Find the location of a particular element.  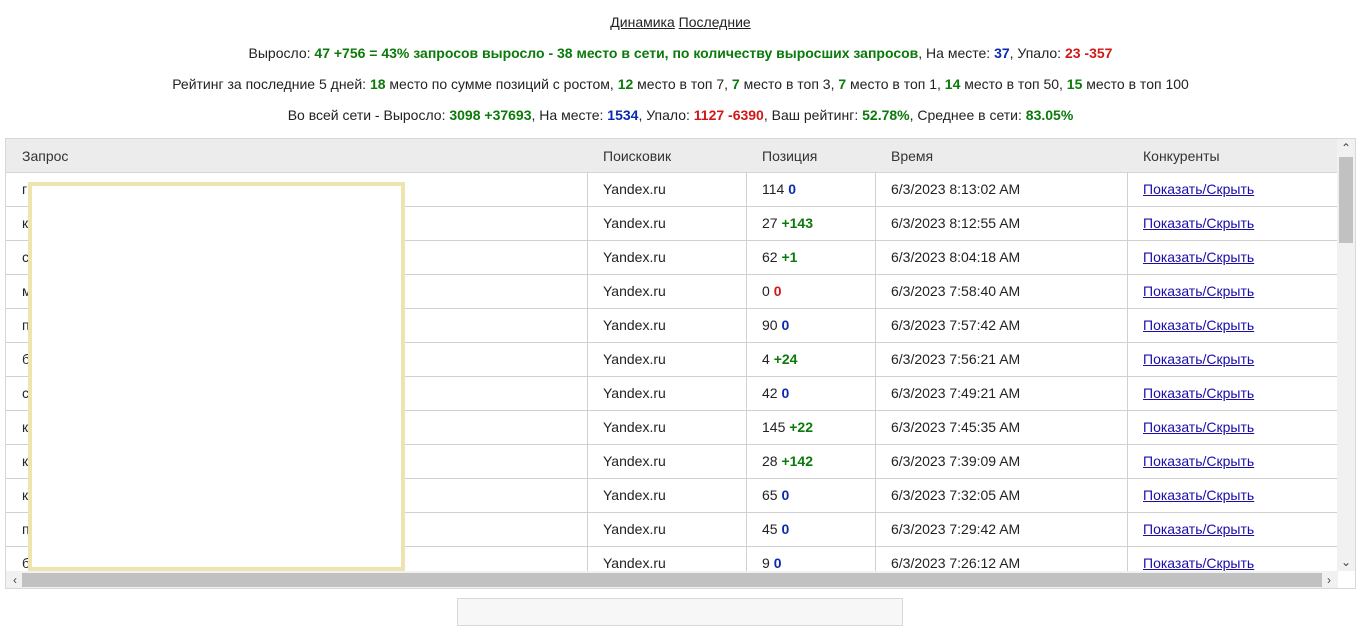

time-cell: 6/3/2023 7:58:40 AM is located at coordinates (1001, 291).